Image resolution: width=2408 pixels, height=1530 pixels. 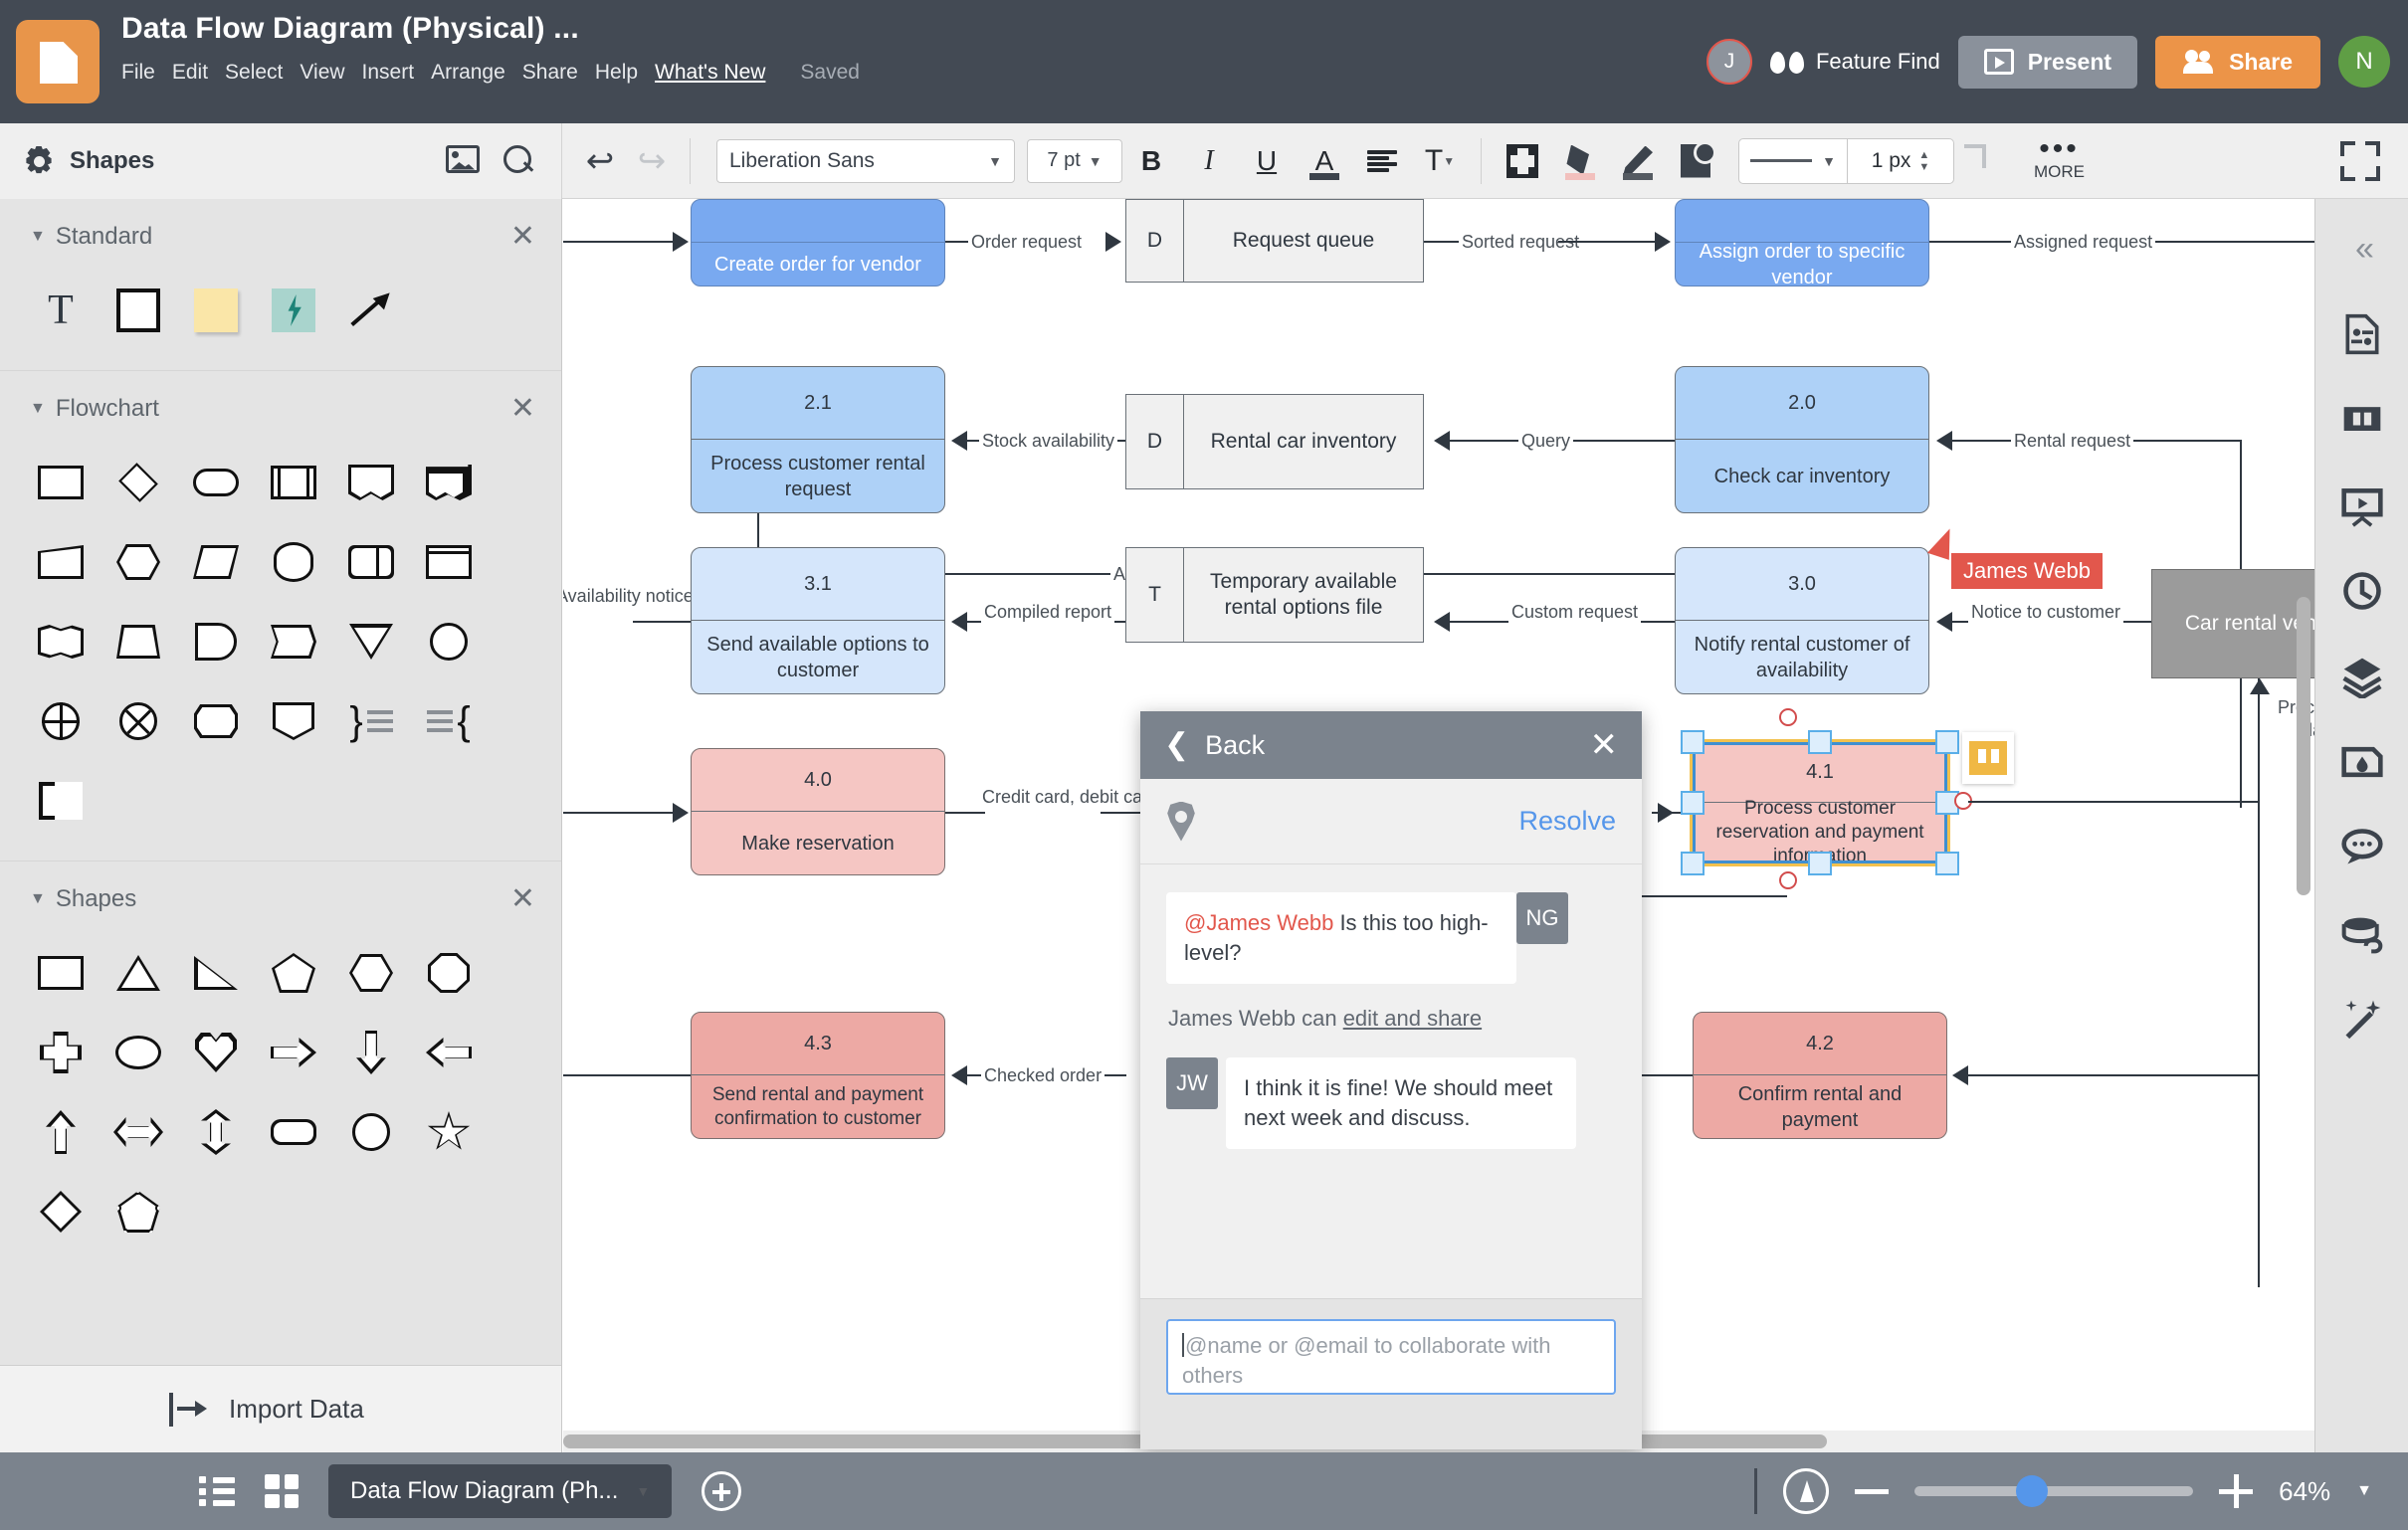 I want to click on image-fill-icon, so click(x=2362, y=762).